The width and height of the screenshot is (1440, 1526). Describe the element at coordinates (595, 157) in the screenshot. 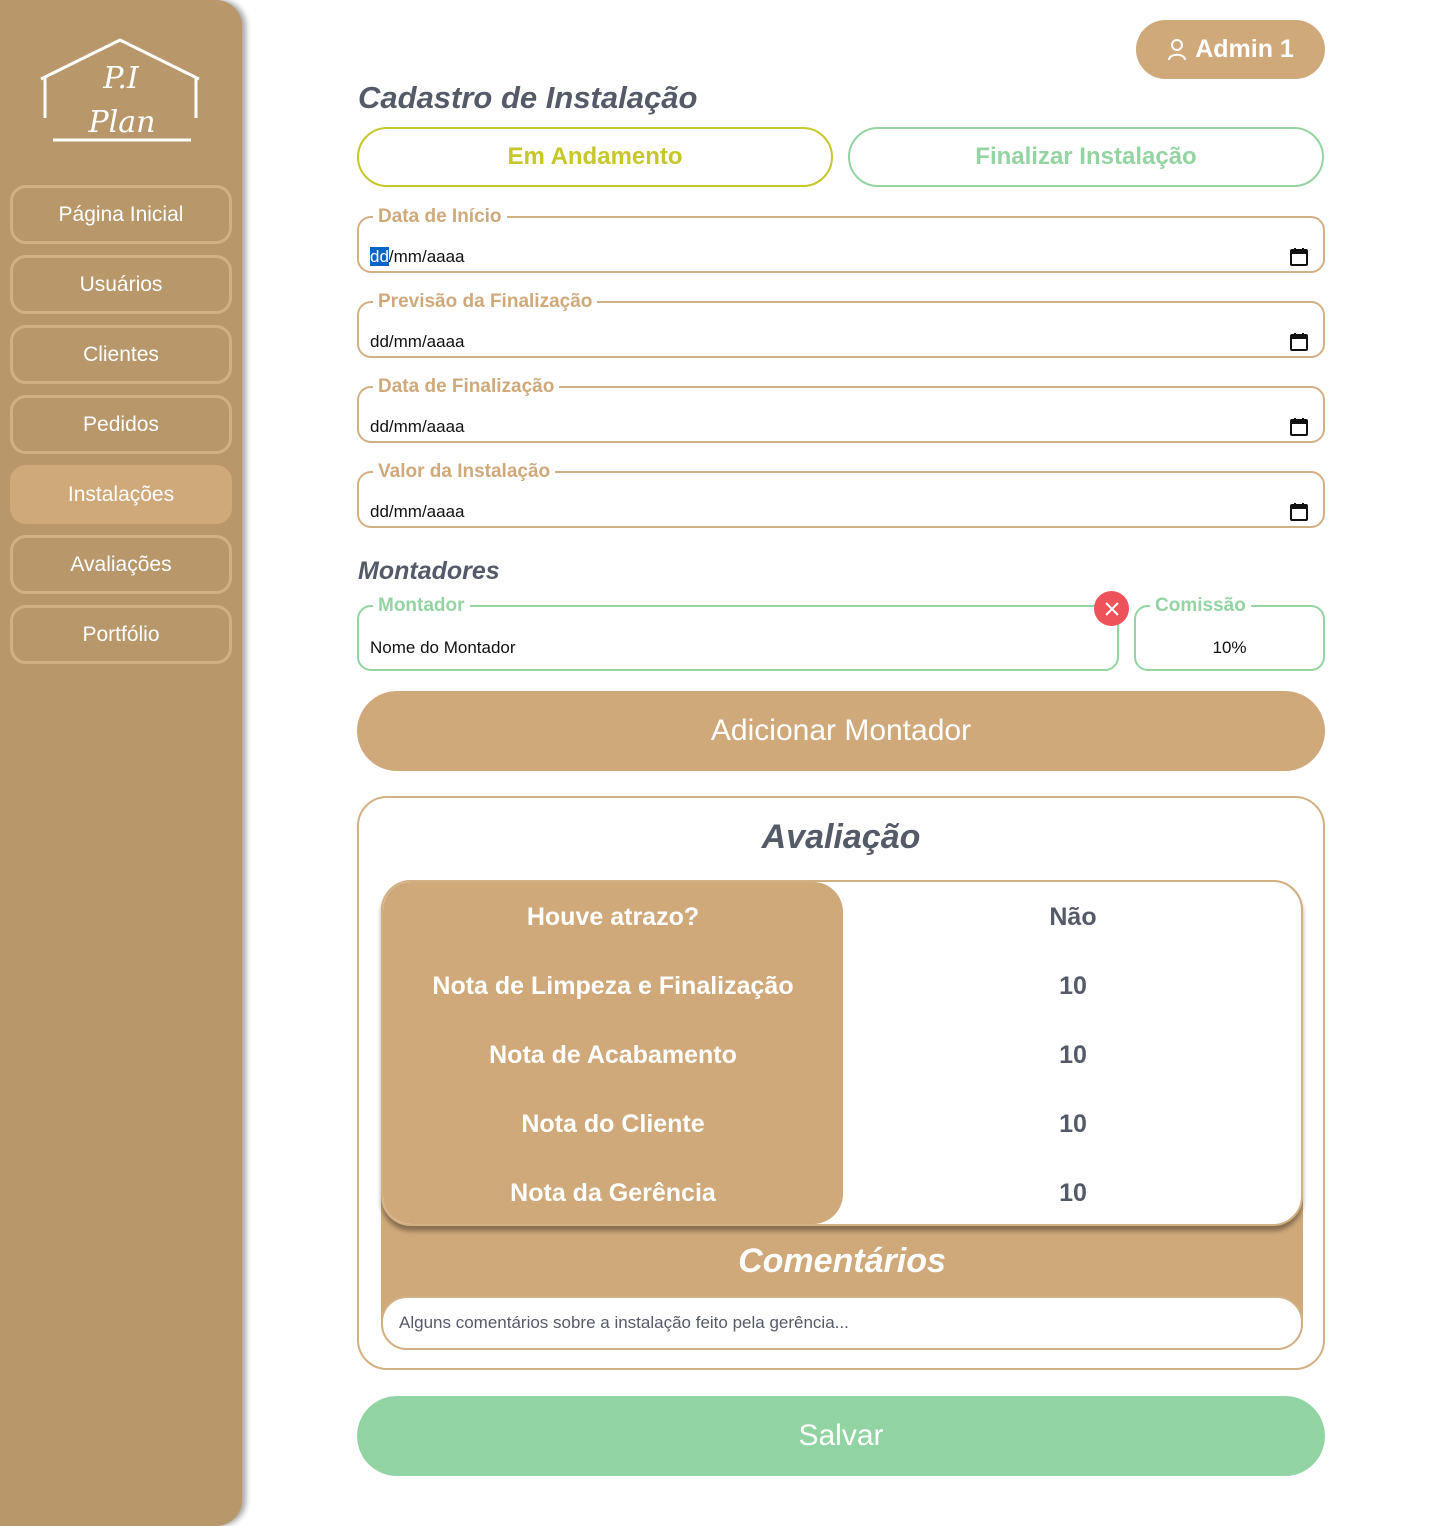

I see `in-progress-button: Em Andamento` at that location.